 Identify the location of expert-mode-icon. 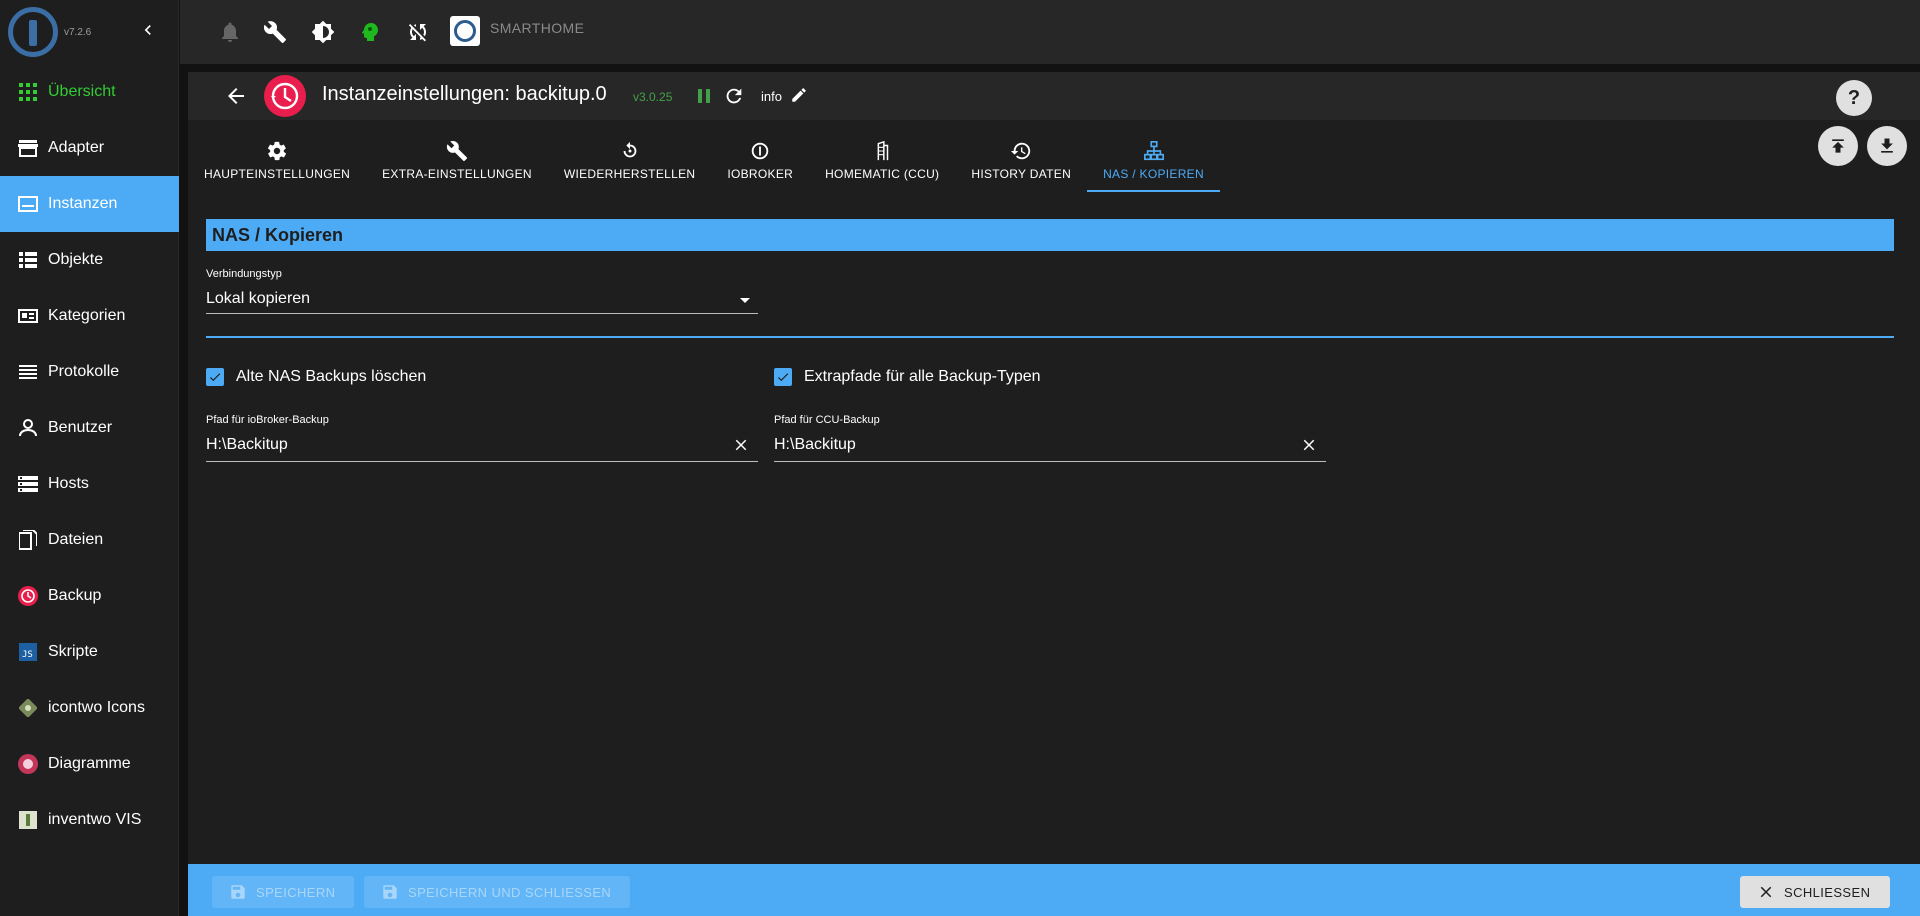
(370, 32).